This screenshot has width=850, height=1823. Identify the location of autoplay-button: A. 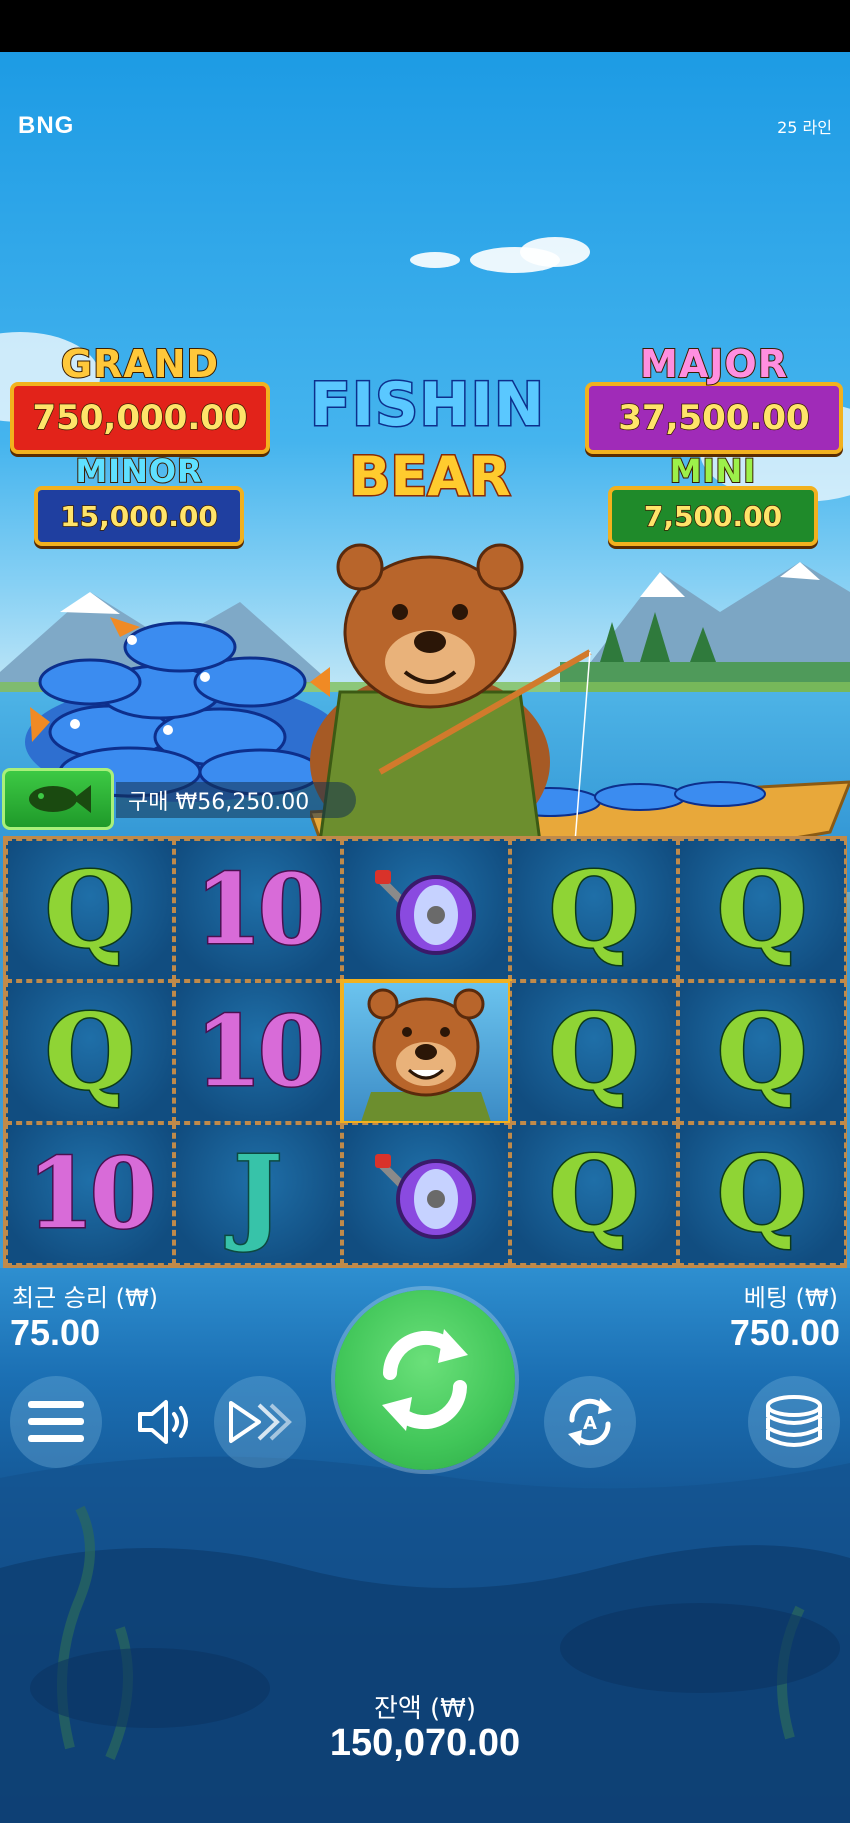
(590, 1422).